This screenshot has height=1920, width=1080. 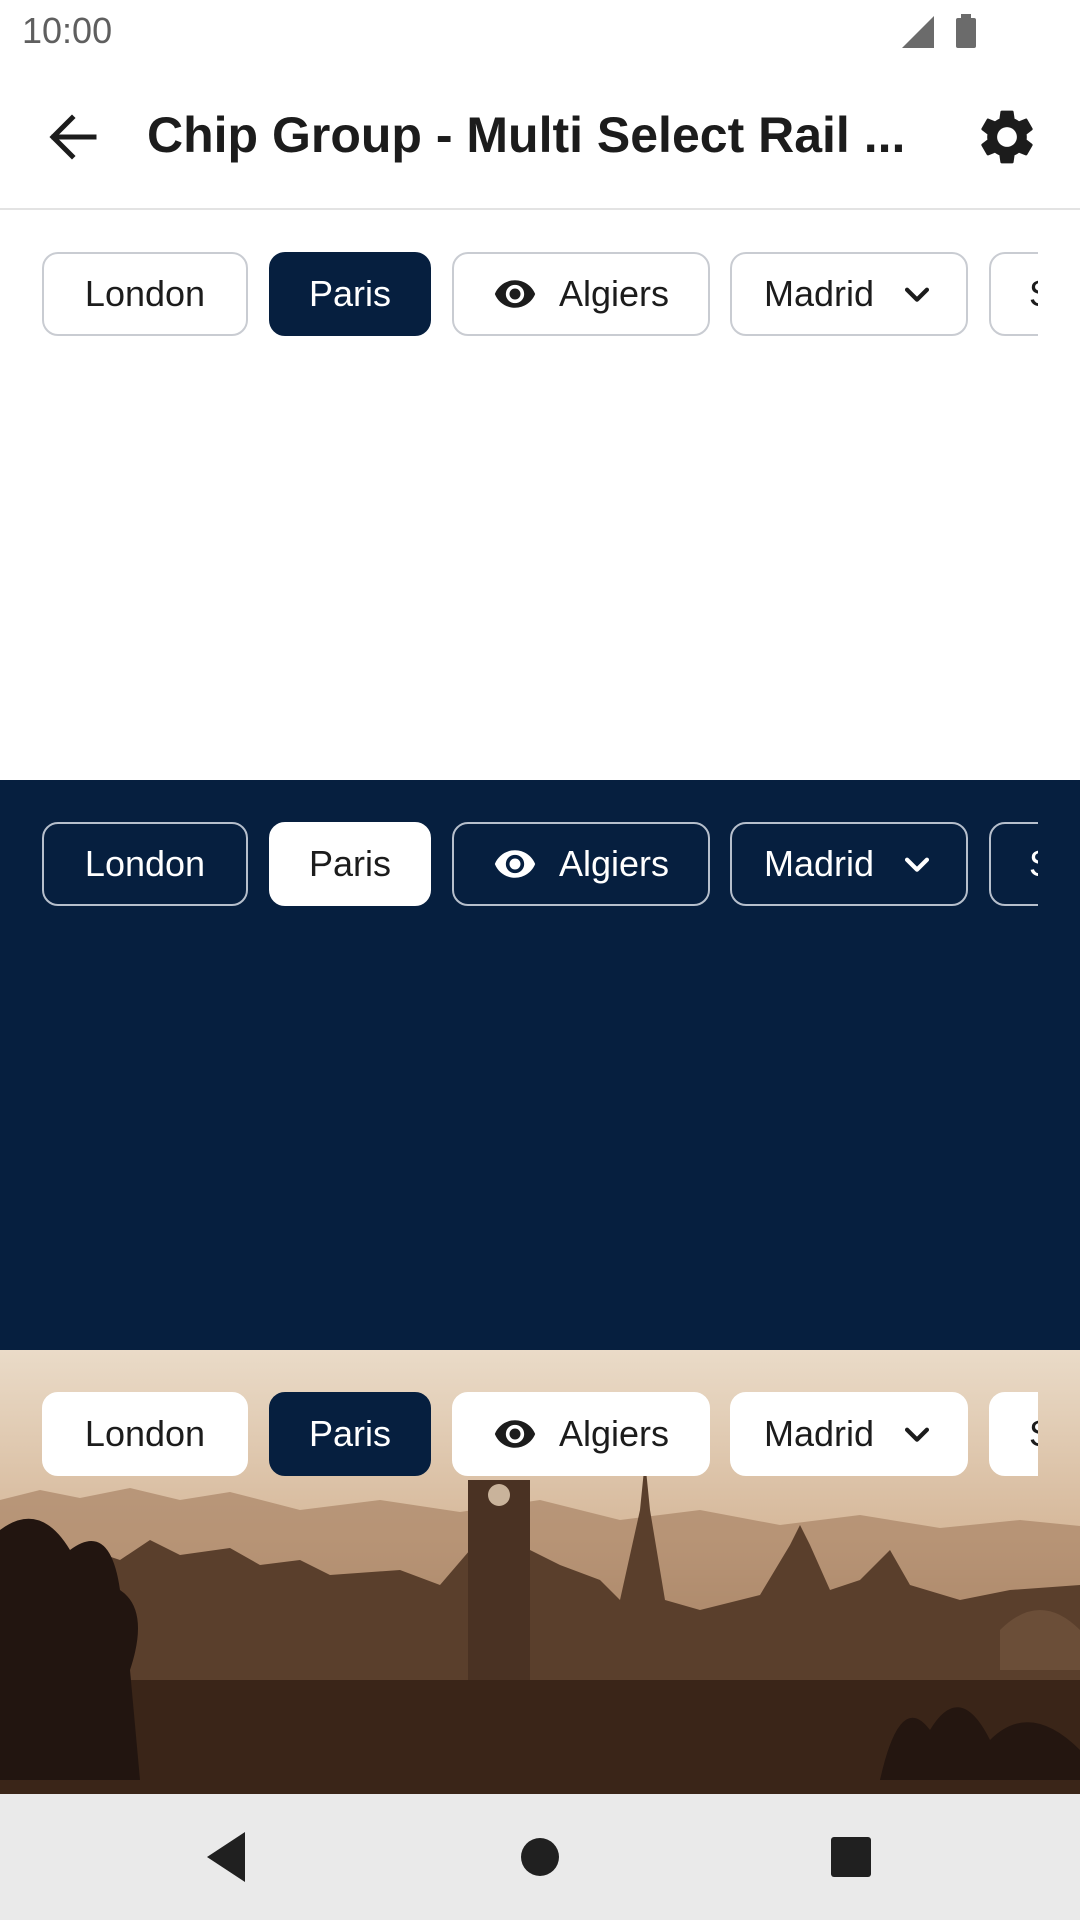 I want to click on nav-home-icon, so click(x=540, y=1857).